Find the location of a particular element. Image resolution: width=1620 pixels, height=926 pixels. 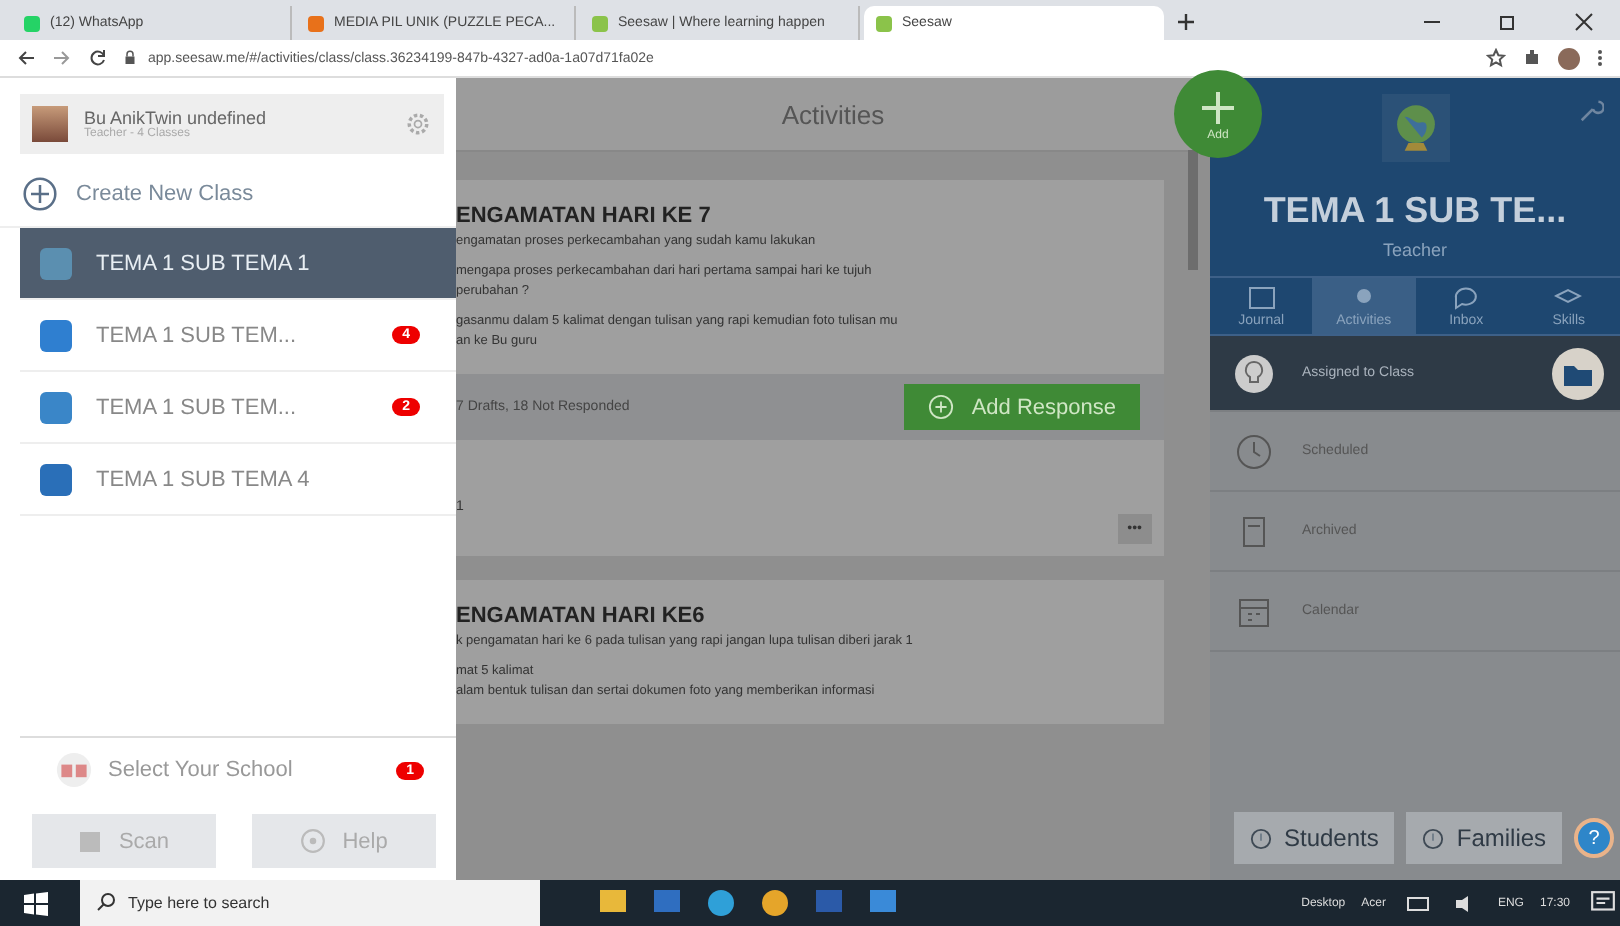

book-icon is located at coordinates (1261, 298).